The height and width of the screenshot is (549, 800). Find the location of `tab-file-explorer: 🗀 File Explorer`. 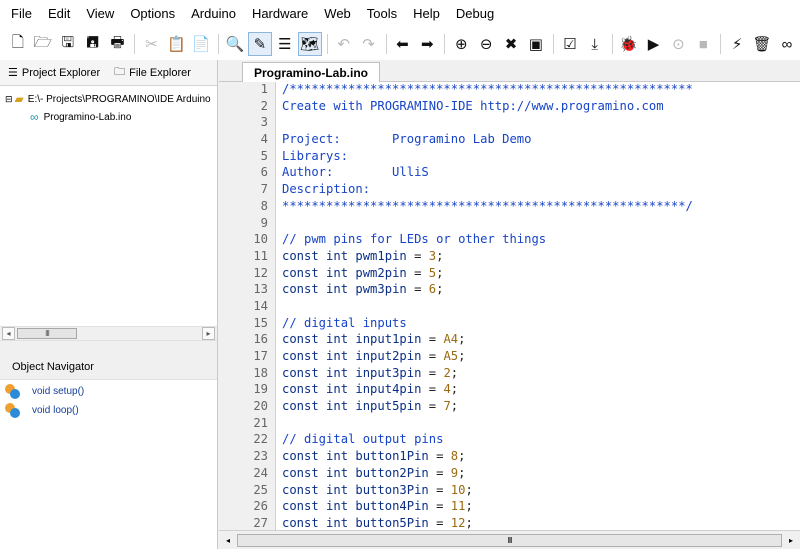

tab-file-explorer: 🗀 File Explorer is located at coordinates (152, 72).